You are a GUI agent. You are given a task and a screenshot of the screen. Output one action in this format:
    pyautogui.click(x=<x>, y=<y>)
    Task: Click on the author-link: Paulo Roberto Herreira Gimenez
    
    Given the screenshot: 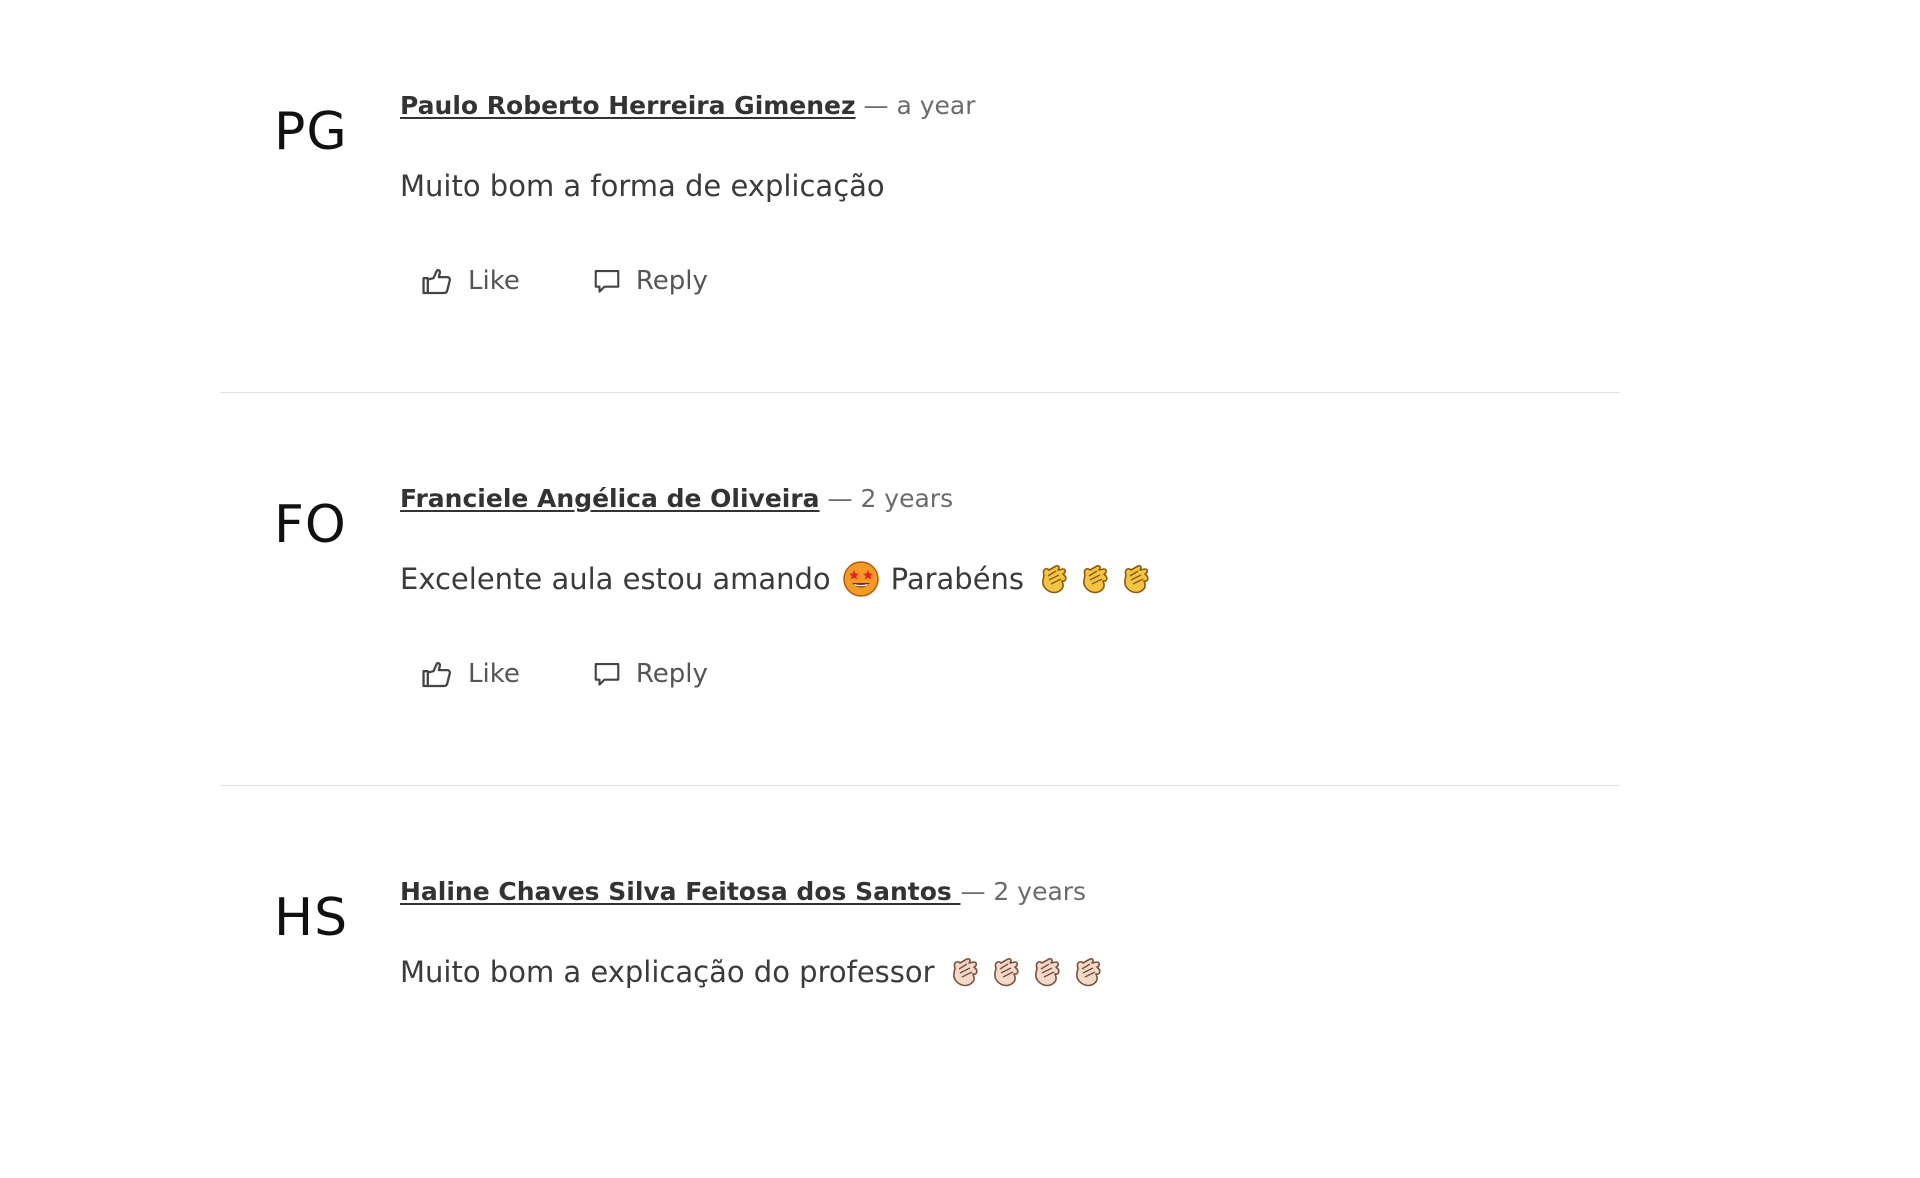 What is the action you would take?
    pyautogui.click(x=628, y=105)
    